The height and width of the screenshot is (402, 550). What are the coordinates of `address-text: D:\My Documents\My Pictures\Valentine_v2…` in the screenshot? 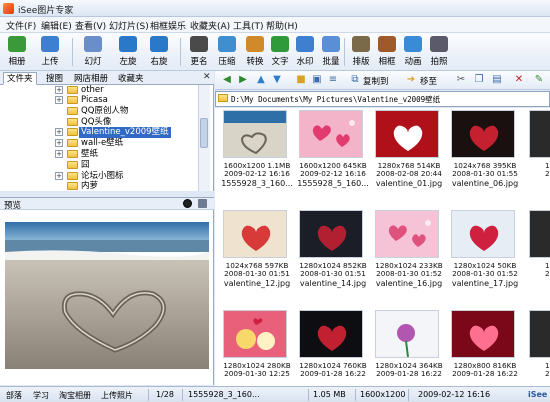 It's located at (335, 99).